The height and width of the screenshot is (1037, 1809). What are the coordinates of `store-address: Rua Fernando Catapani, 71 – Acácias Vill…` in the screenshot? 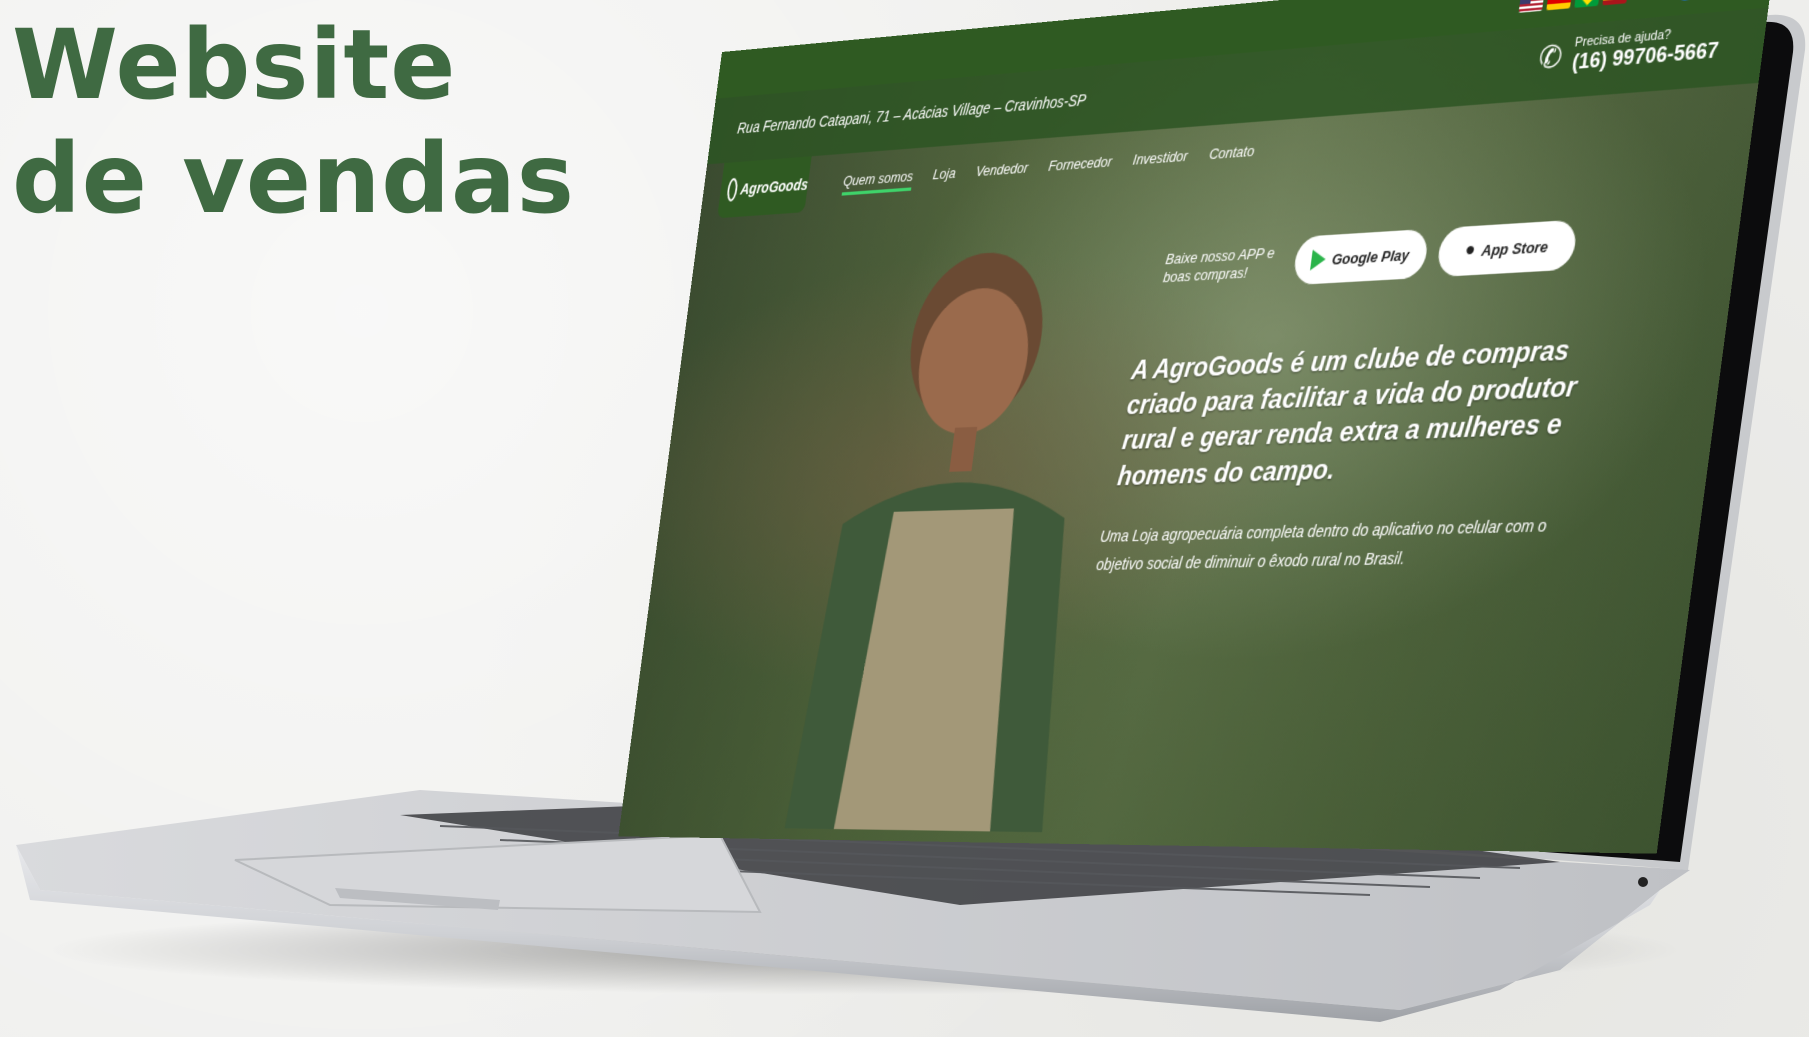 It's located at (911, 114).